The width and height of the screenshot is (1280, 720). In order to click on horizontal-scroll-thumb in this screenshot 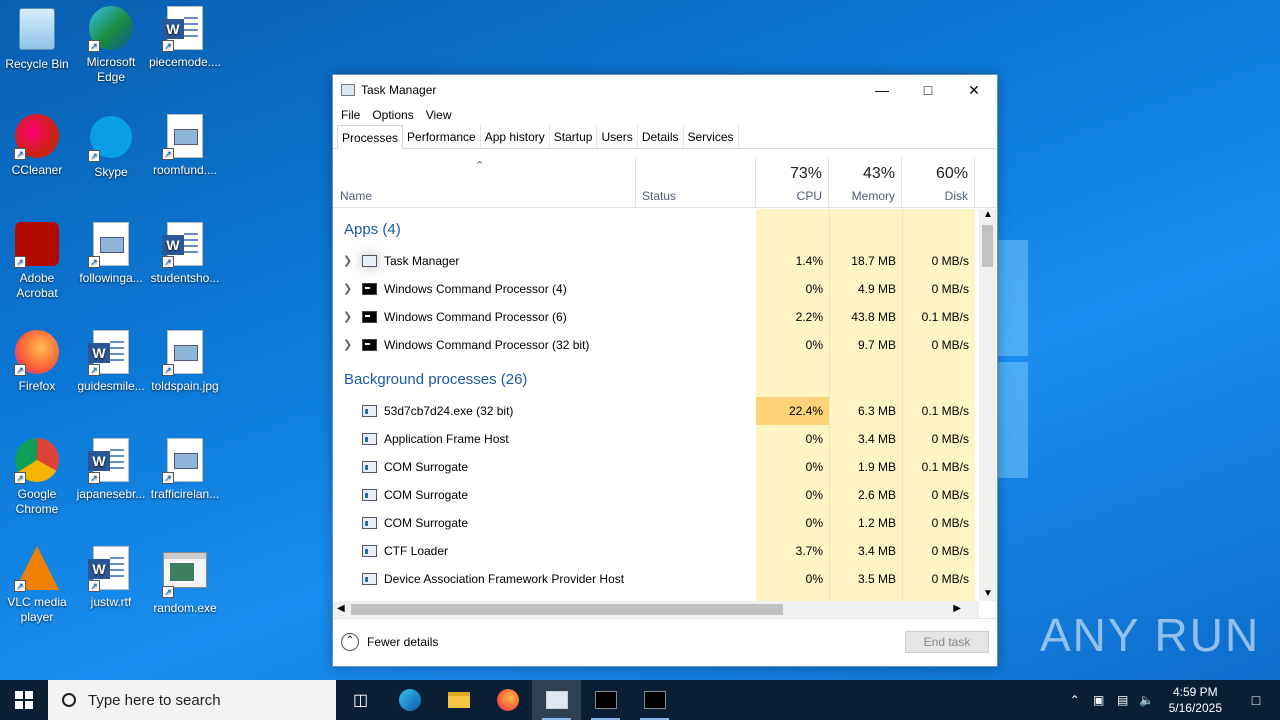, I will do `click(567, 609)`.